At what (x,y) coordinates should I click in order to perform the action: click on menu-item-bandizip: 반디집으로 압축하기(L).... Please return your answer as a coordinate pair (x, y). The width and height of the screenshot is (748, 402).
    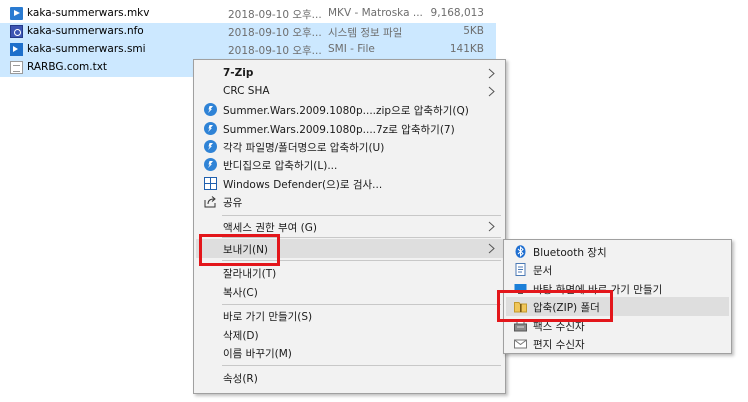
    Looking at the image, I should click on (349, 164).